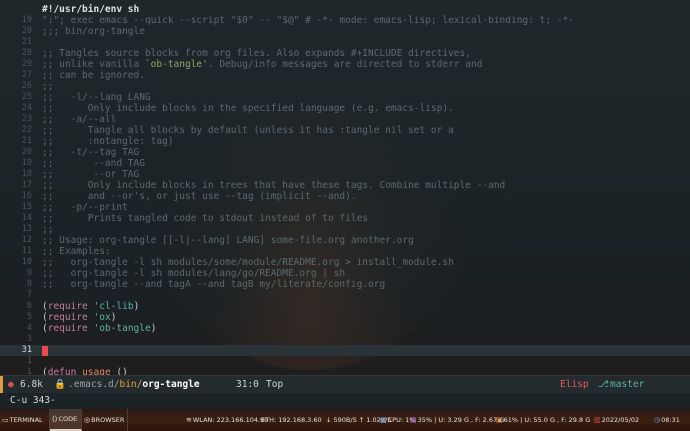  Describe the element at coordinates (275, 384) in the screenshot. I see `scroll-position: Top` at that location.